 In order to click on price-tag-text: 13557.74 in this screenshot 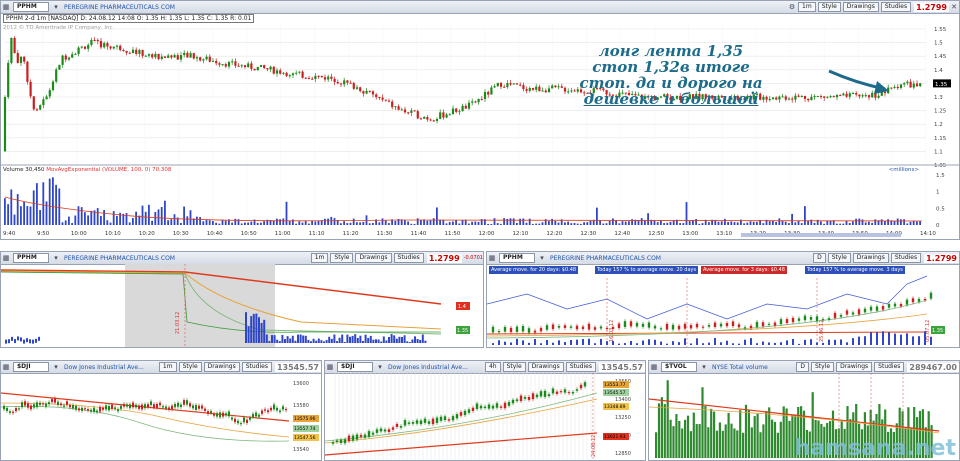, I will do `click(305, 429)`.